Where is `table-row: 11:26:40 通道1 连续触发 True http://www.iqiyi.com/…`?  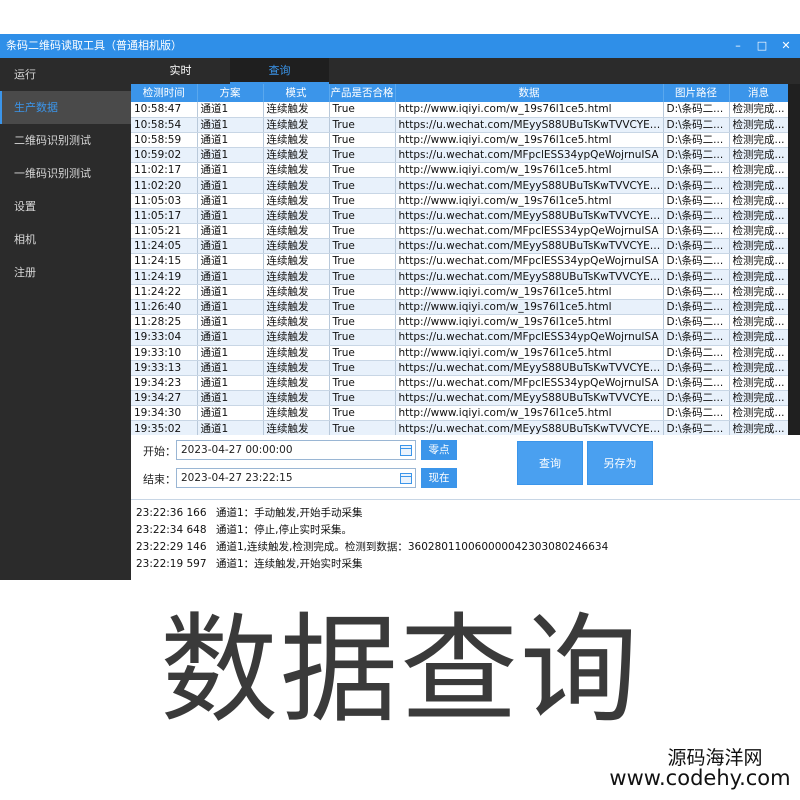
table-row: 11:26:40 通道1 连续触发 True http://www.iqiyi.com/… is located at coordinates (459, 307).